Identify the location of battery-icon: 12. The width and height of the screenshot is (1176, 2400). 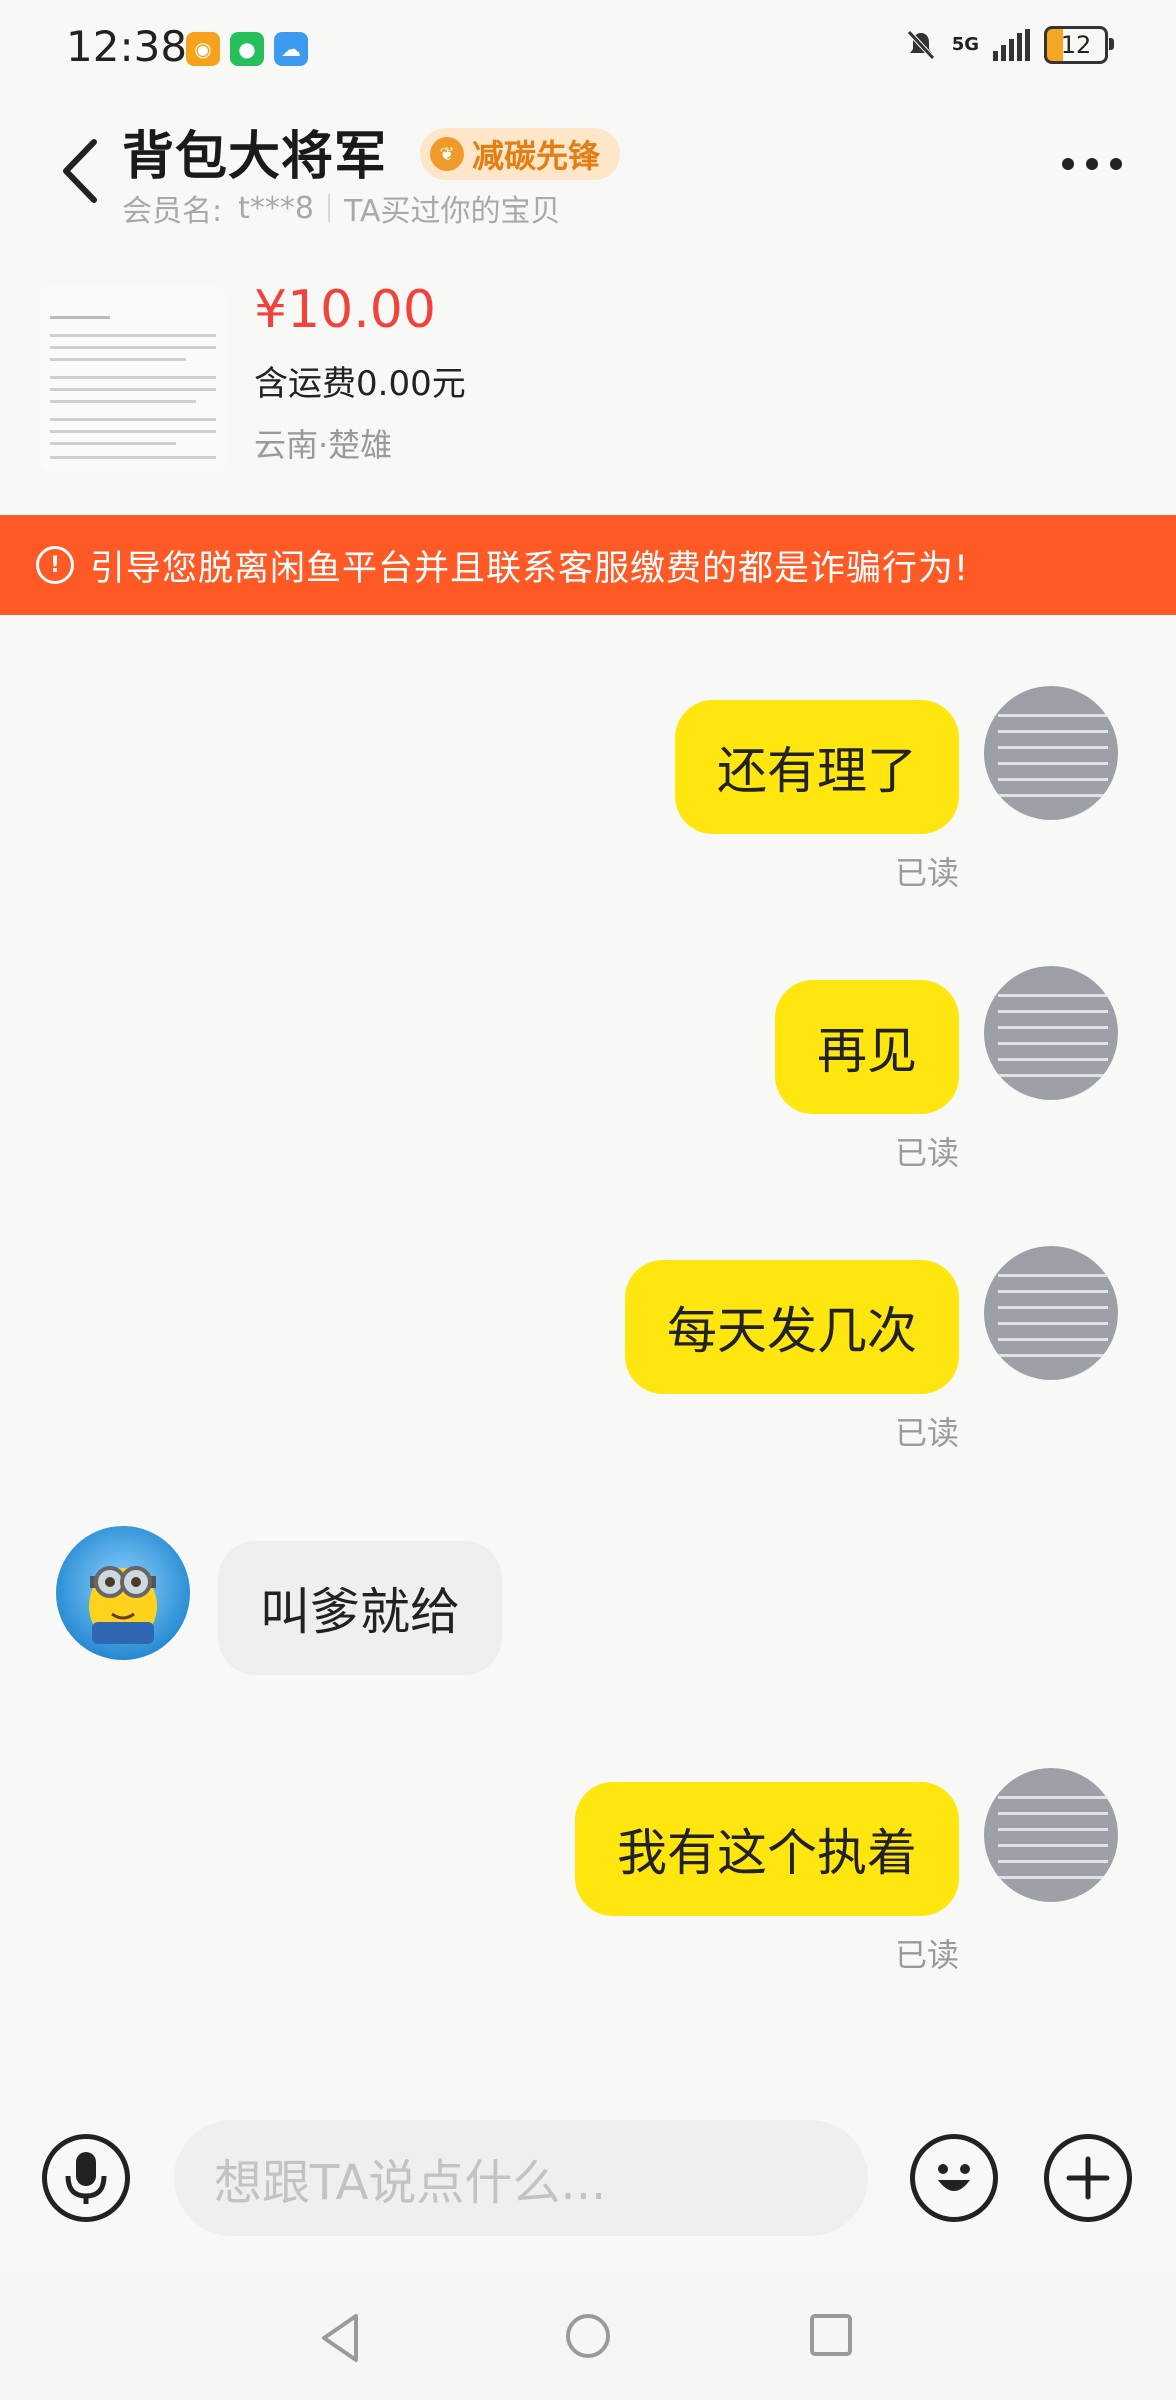
(1079, 45).